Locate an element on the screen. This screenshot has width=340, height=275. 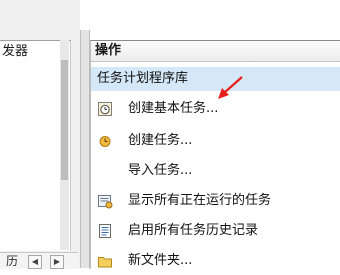
horizontal-scrollbar: 历 ◀ ▶ is located at coordinates (39, 260).